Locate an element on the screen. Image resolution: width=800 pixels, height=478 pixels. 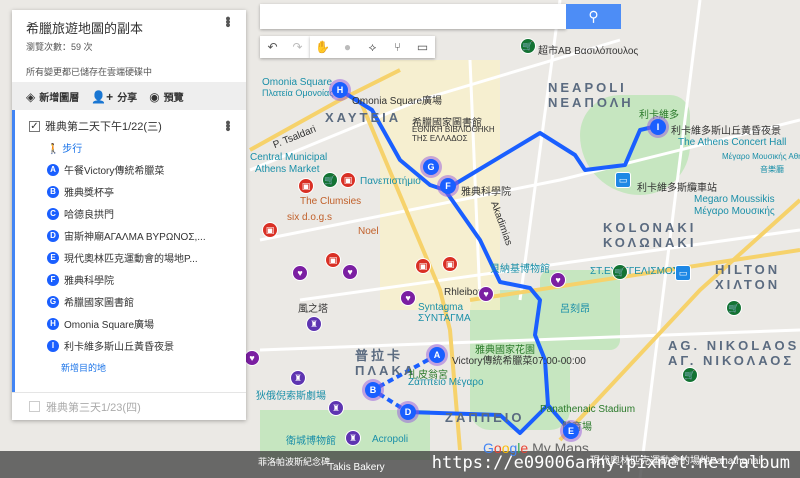
district-ag-nikolaos: AG. NIKOLAOS ΑΓ. ΝΙΚΟΛΑΟΣ is located at coordinates (734, 353).